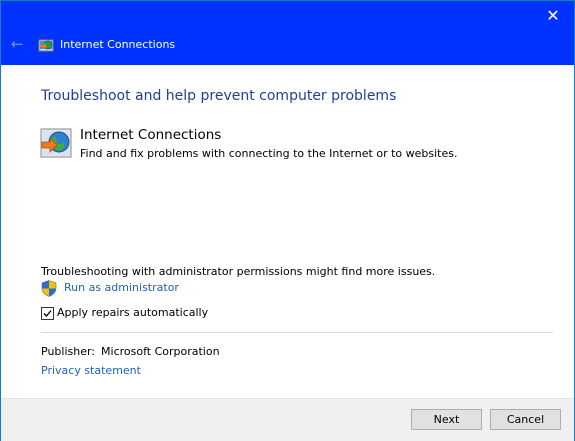 The width and height of the screenshot is (575, 441). I want to click on footer-bar: Next Cancel, so click(287, 419).